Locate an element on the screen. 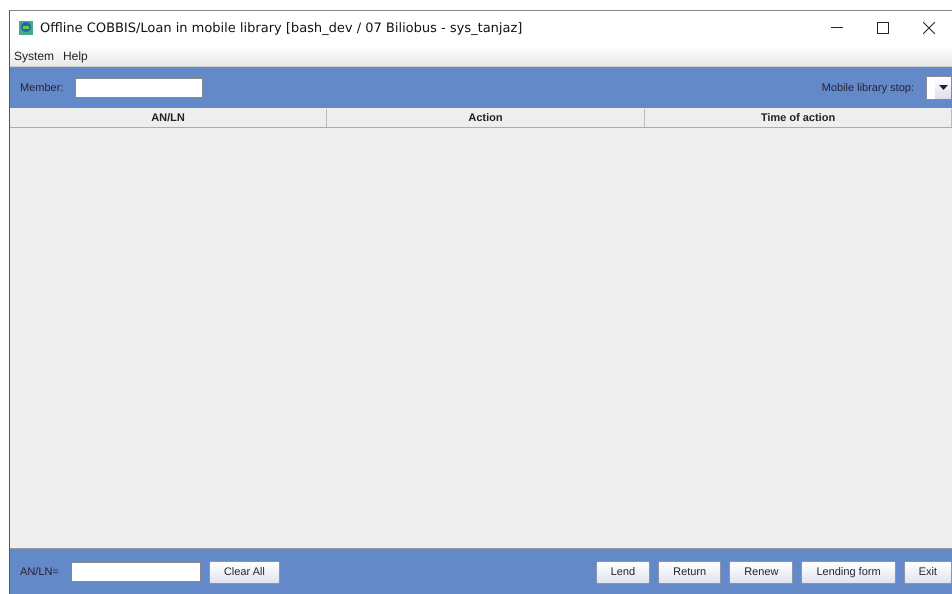  action-button: Exit is located at coordinates (928, 572).